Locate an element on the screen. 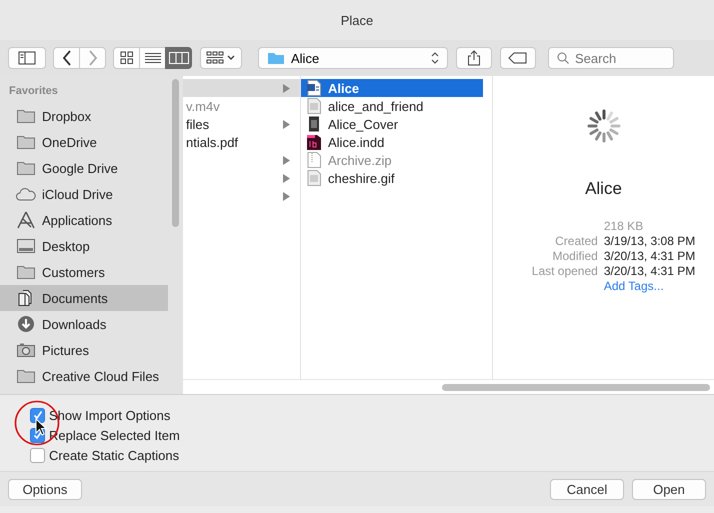 Image resolution: width=714 pixels, height=513 pixels. file-row: files is located at coordinates (241, 124).